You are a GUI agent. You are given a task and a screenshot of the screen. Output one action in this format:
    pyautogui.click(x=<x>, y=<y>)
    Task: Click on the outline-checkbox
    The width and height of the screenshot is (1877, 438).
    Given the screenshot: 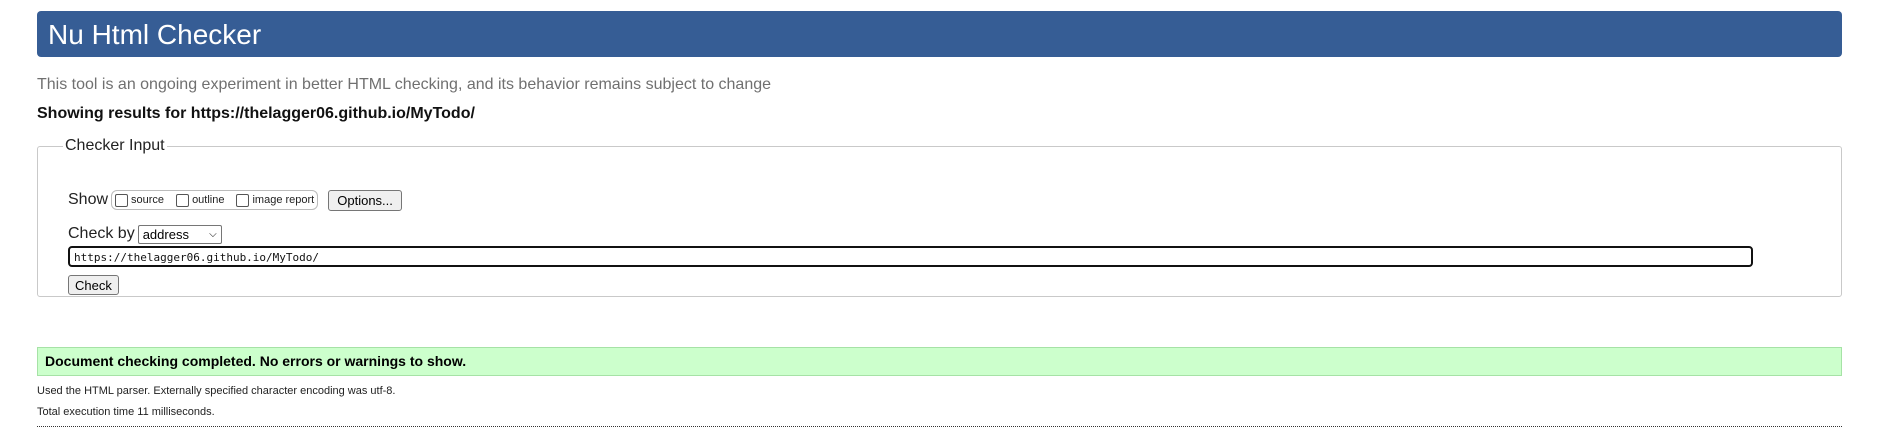 What is the action you would take?
    pyautogui.click(x=183, y=200)
    